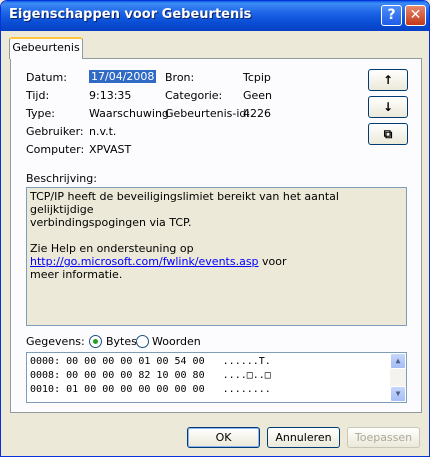 Image resolution: width=430 pixels, height=457 pixels. I want to click on scroll-up-button: ▲, so click(398, 361).